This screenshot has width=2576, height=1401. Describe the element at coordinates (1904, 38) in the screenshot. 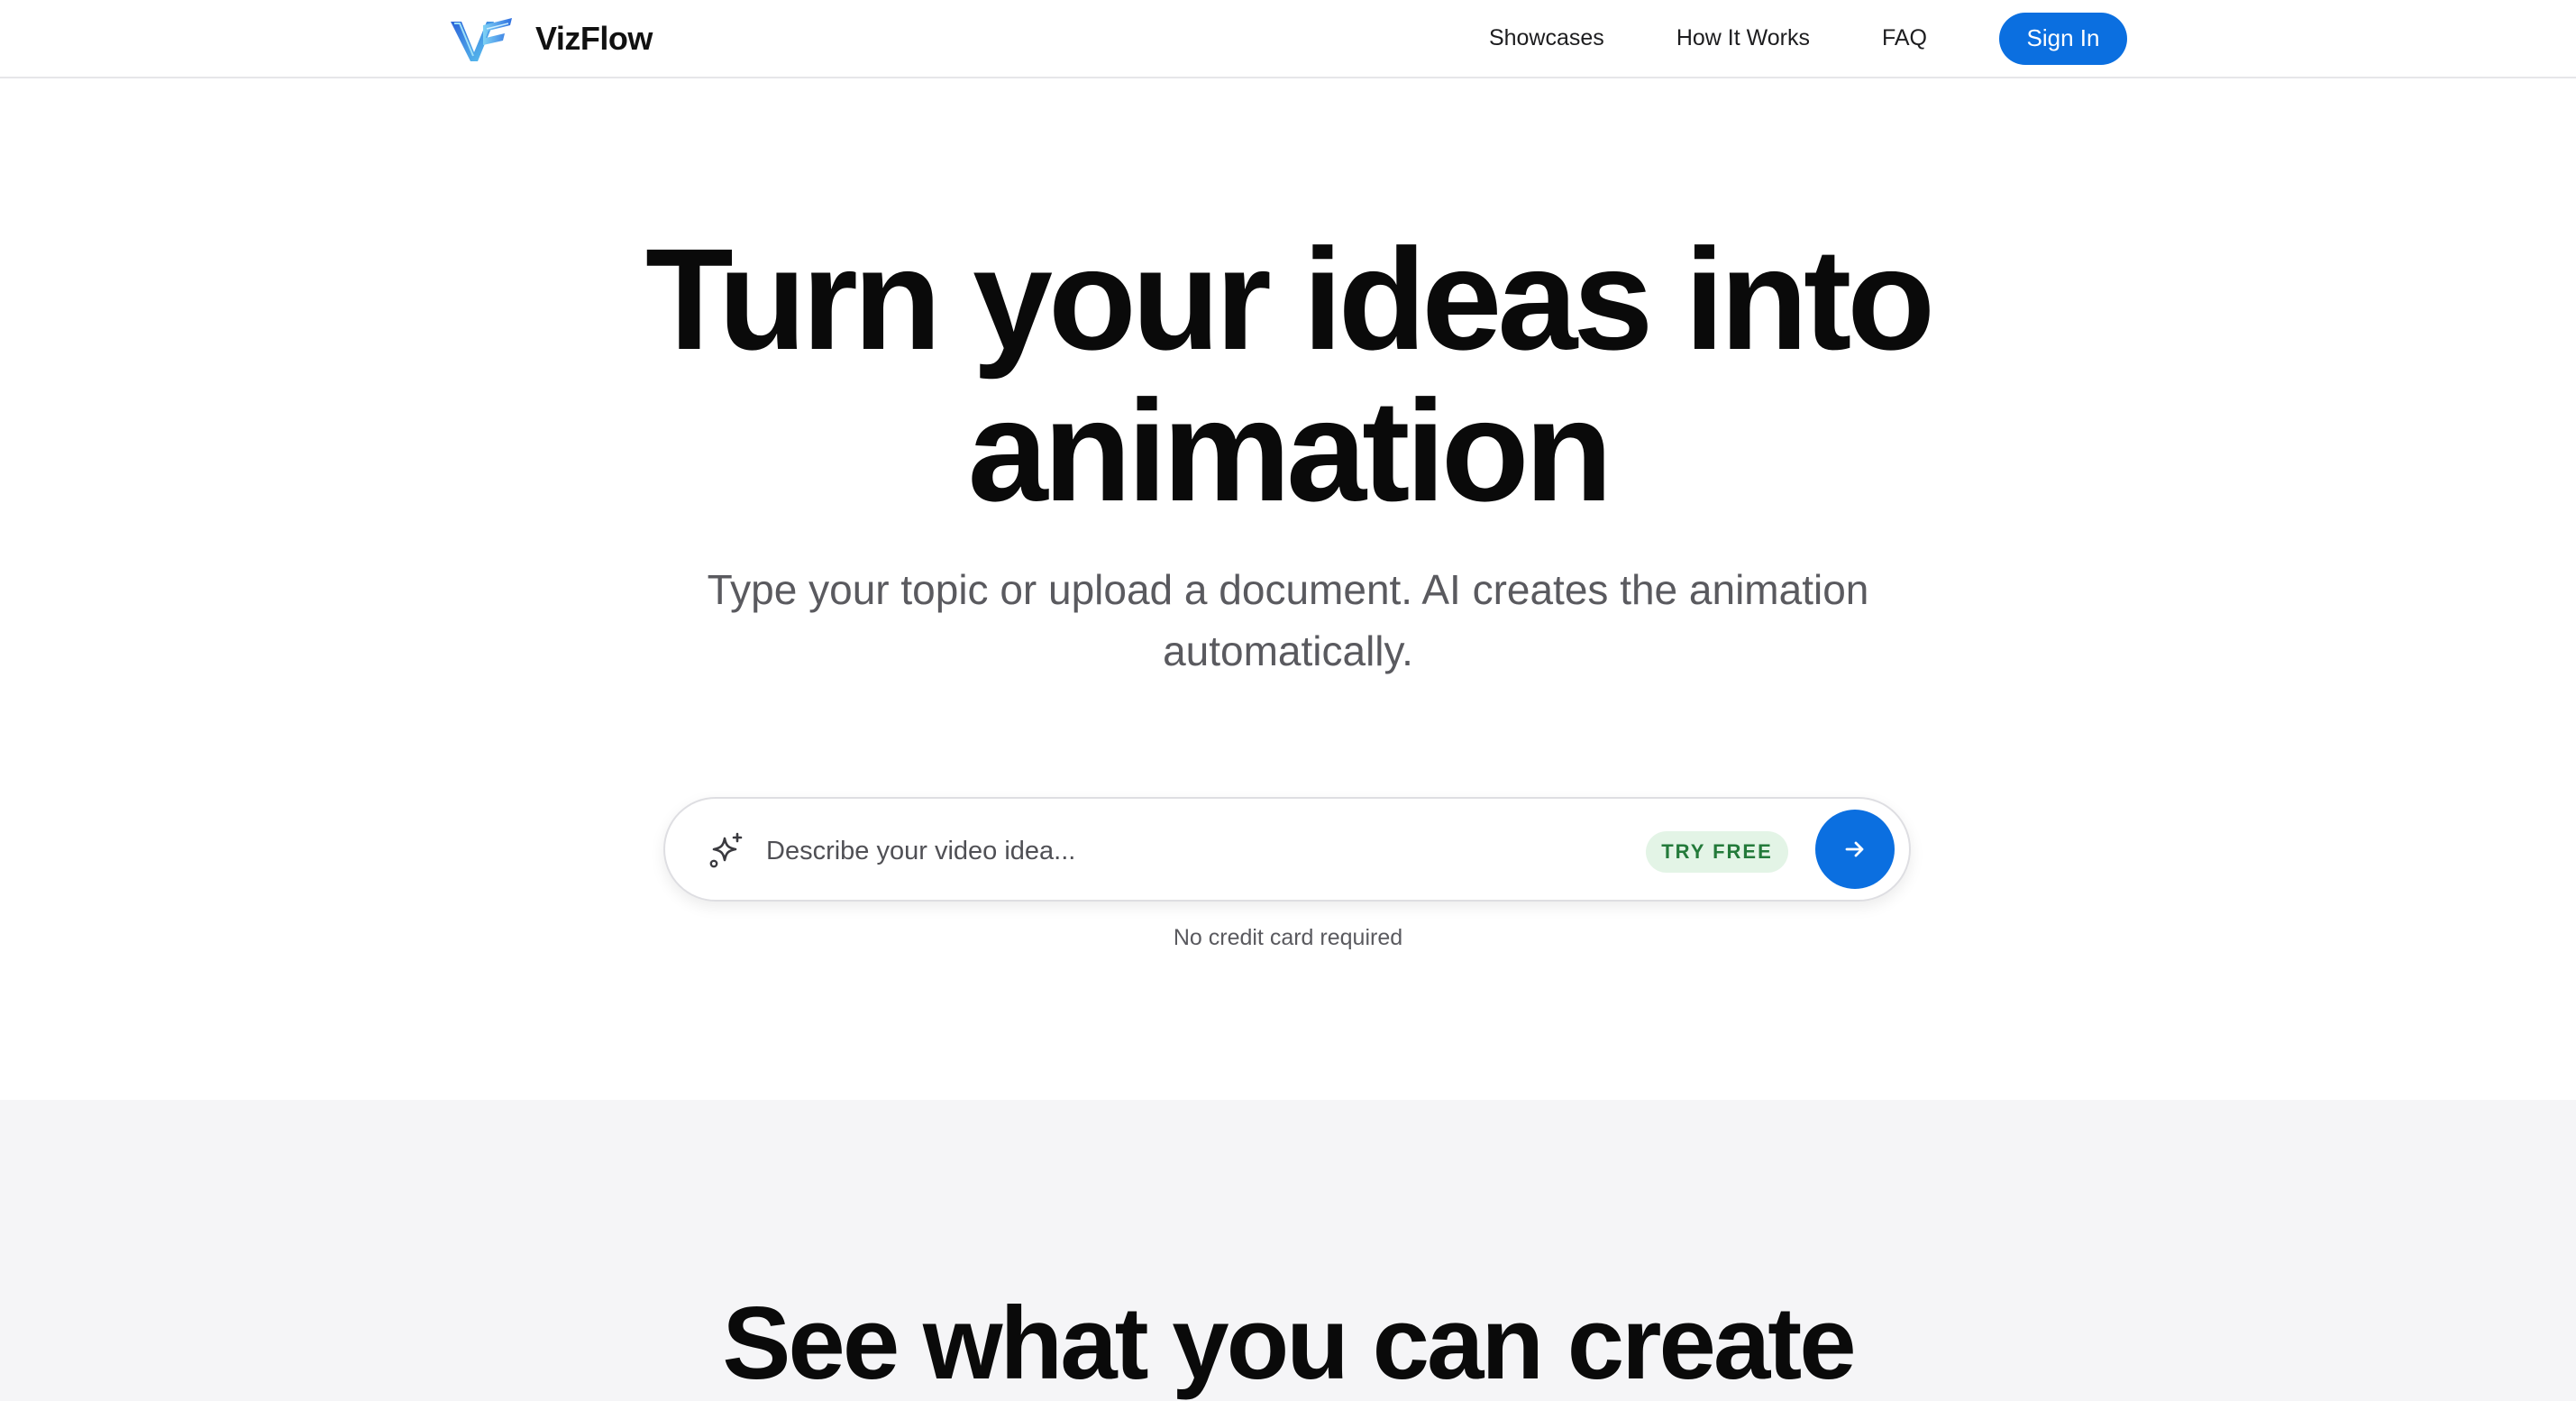

I see `nav-link-faq: FAQ` at that location.